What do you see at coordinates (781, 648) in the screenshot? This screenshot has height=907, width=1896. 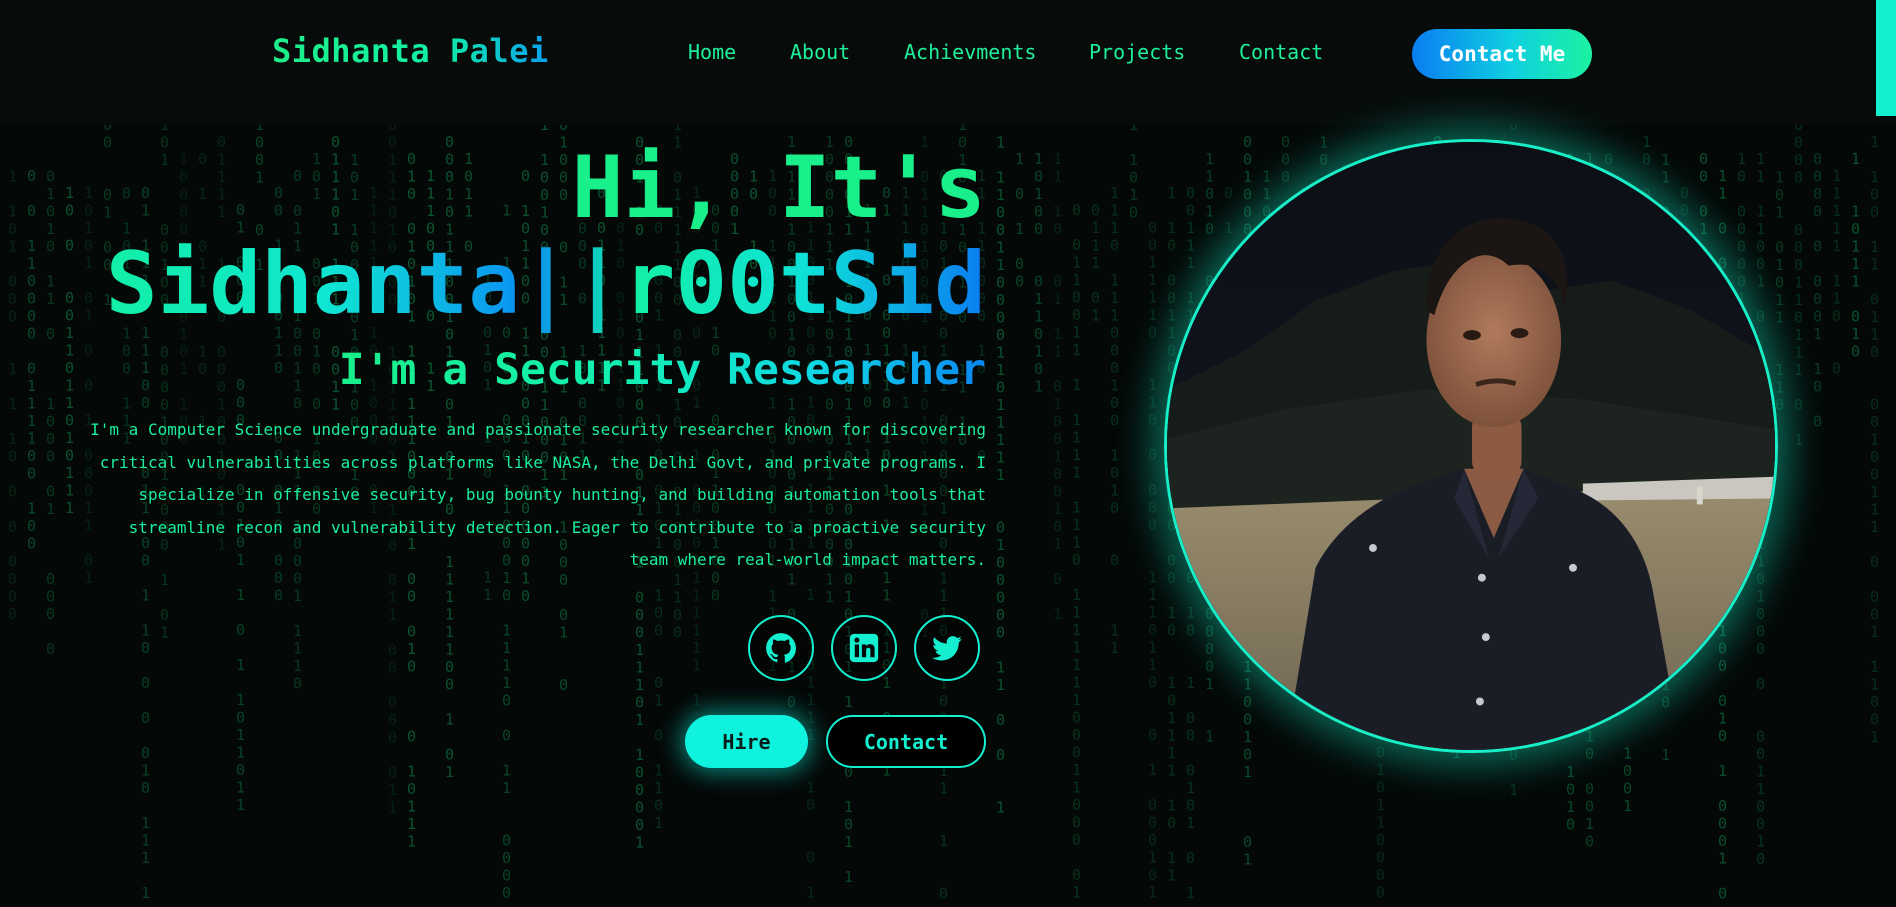 I see `github-link` at bounding box center [781, 648].